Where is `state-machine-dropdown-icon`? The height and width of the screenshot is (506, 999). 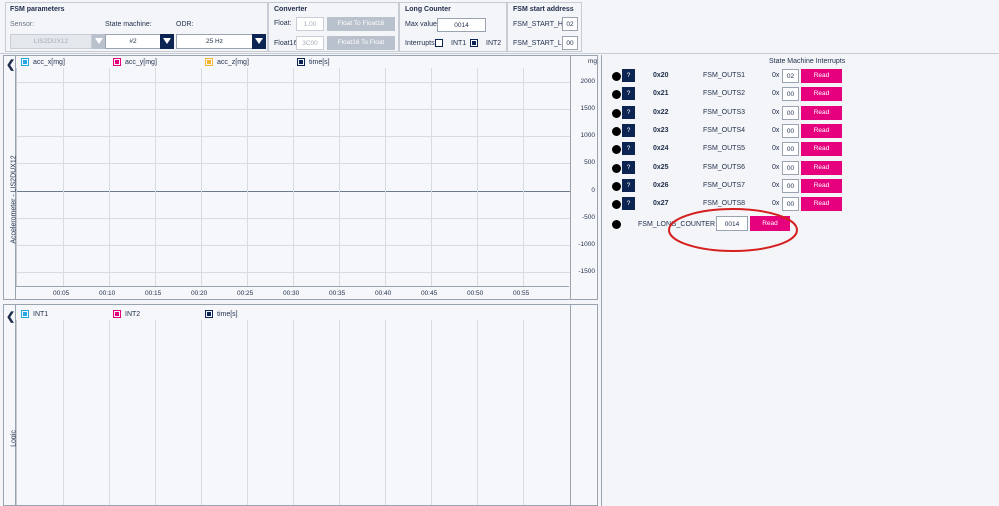 state-machine-dropdown-icon is located at coordinates (167, 41).